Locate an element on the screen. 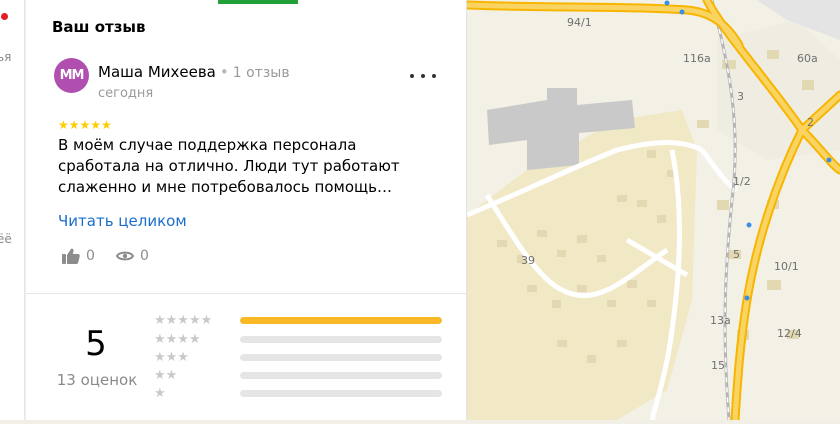  previous-panel-edge: ья ёё is located at coordinates (12, 210).